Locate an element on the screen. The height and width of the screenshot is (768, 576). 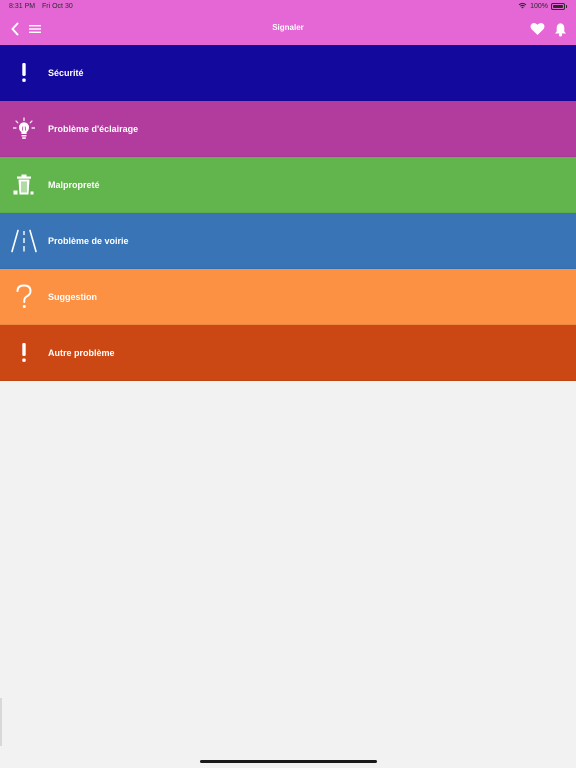
notifications-button is located at coordinates (560, 29).